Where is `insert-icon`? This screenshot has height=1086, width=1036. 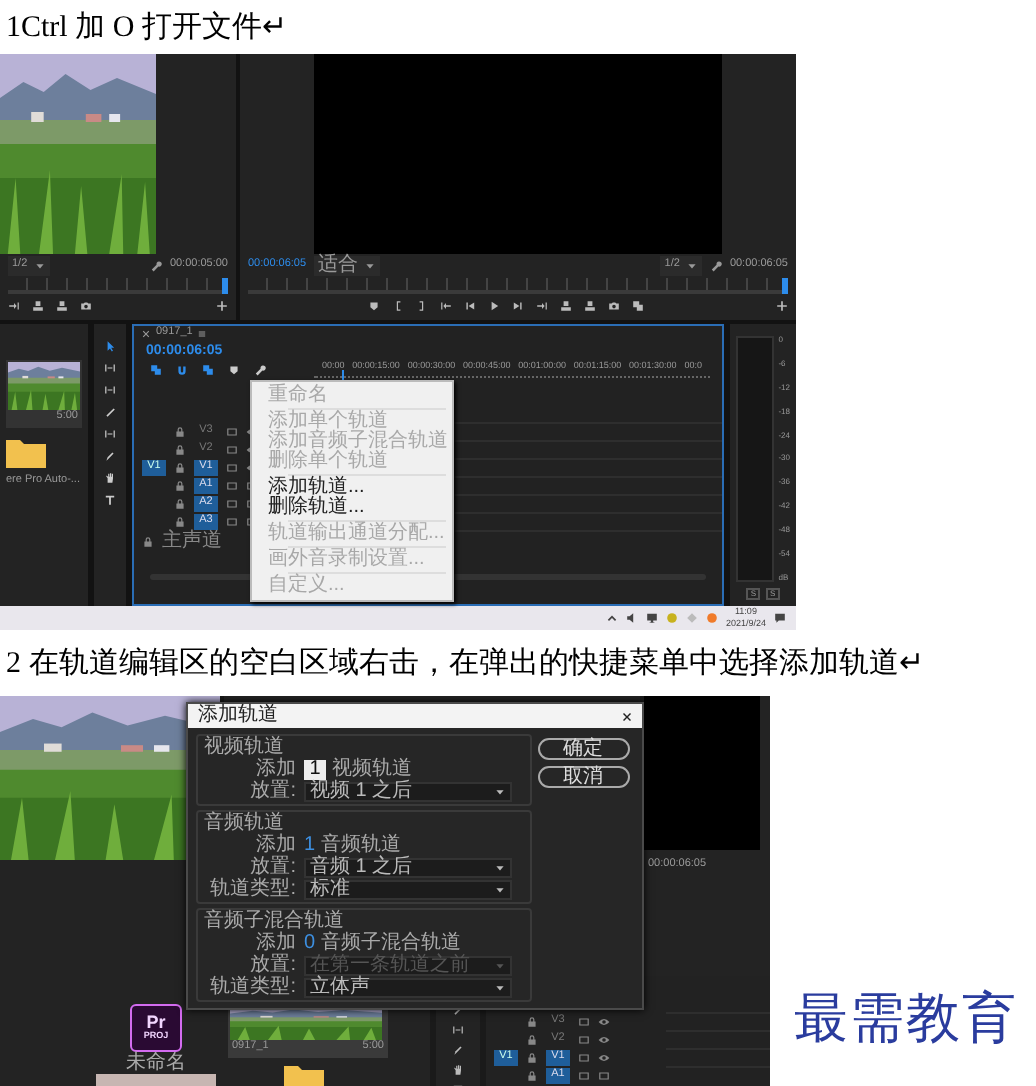 insert-icon is located at coordinates (38, 306).